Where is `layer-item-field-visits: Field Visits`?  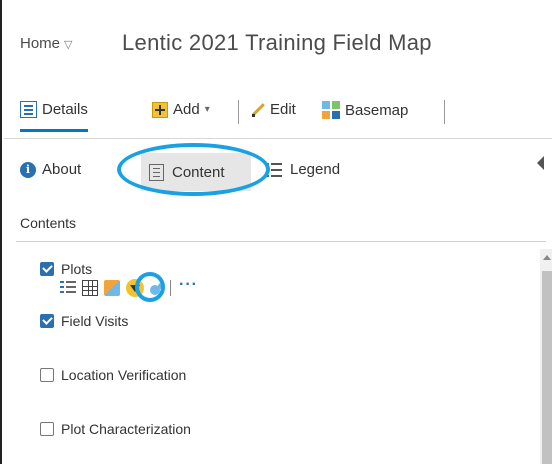
layer-item-field-visits: Field Visits is located at coordinates (84, 321).